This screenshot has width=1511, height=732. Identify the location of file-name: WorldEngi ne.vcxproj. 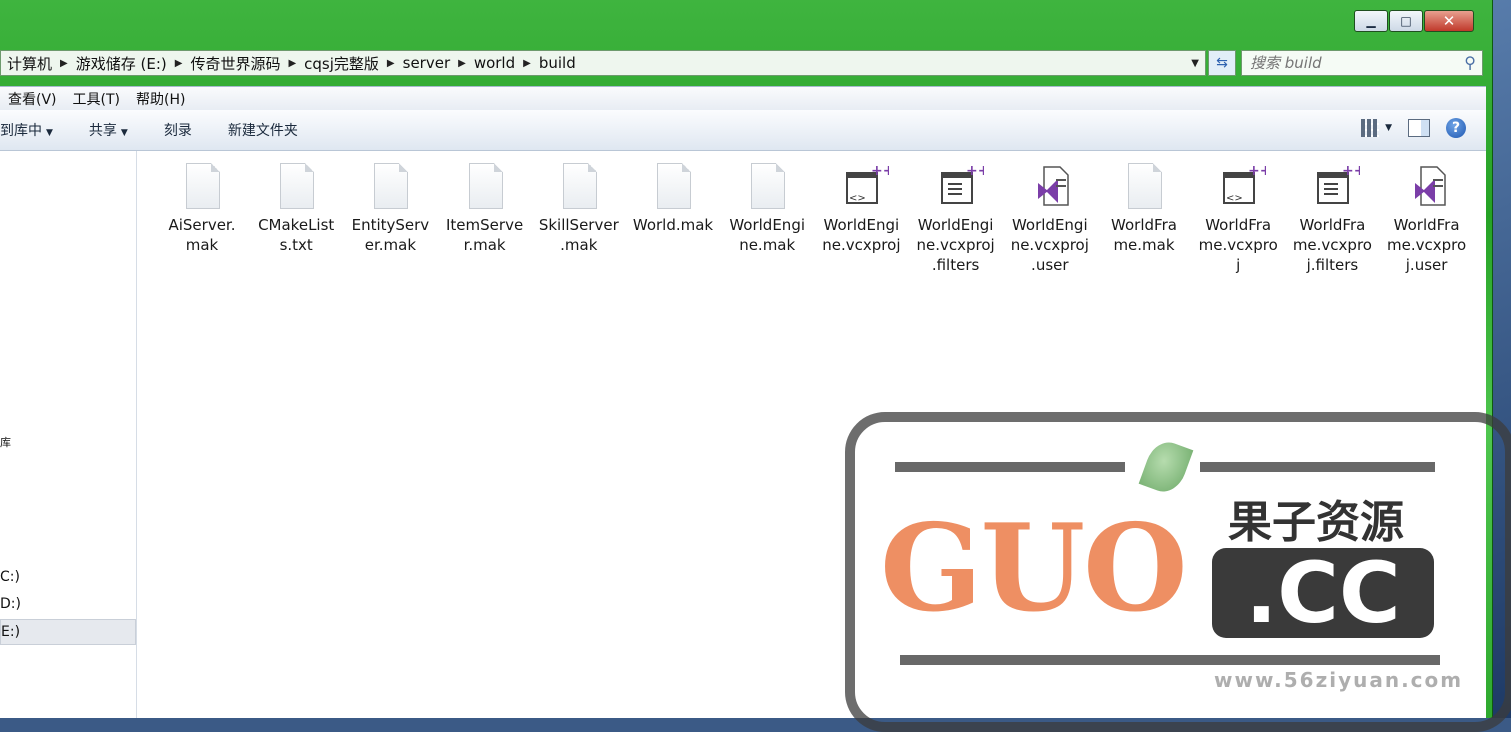
(861, 235).